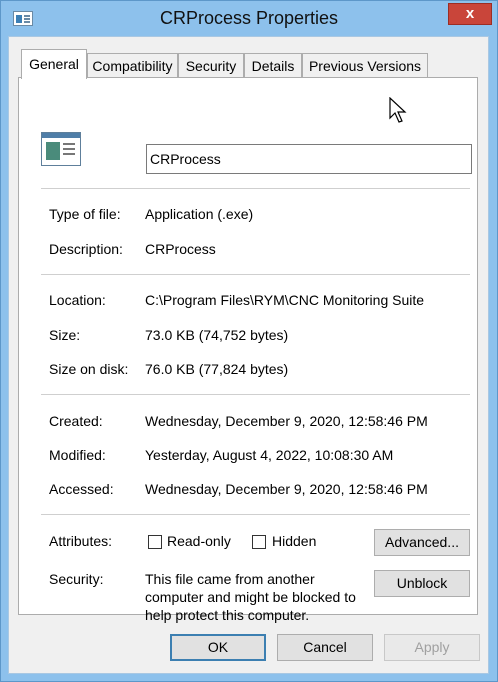 The image size is (498, 682). I want to click on close-button: x, so click(470, 14).